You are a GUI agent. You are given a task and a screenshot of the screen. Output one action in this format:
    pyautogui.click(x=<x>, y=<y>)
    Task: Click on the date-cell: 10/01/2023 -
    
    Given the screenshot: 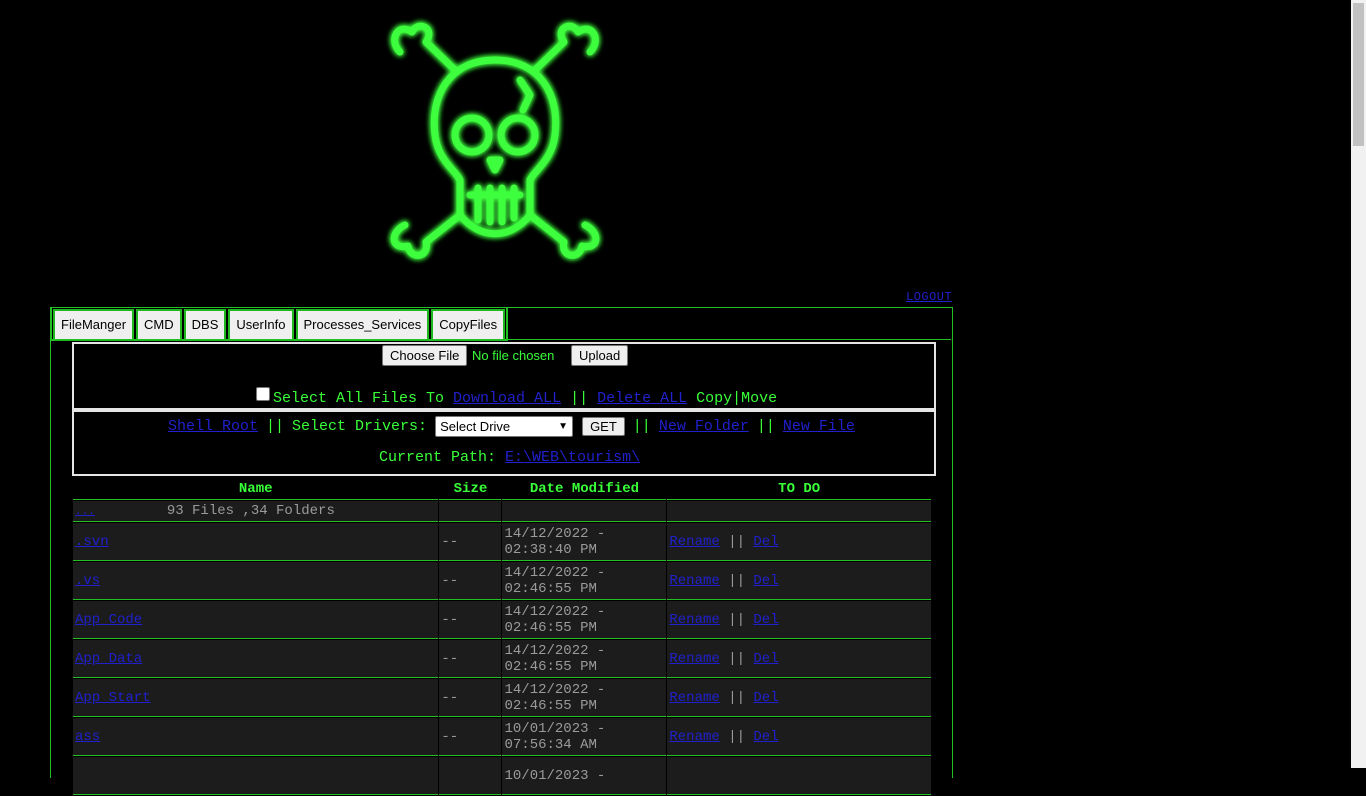 What is the action you would take?
    pyautogui.click(x=584, y=776)
    